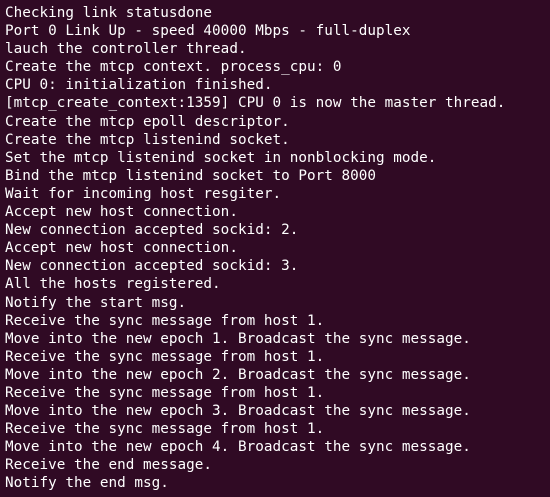 The height and width of the screenshot is (497, 550). I want to click on terminal-line: All the hosts registered., so click(113, 284).